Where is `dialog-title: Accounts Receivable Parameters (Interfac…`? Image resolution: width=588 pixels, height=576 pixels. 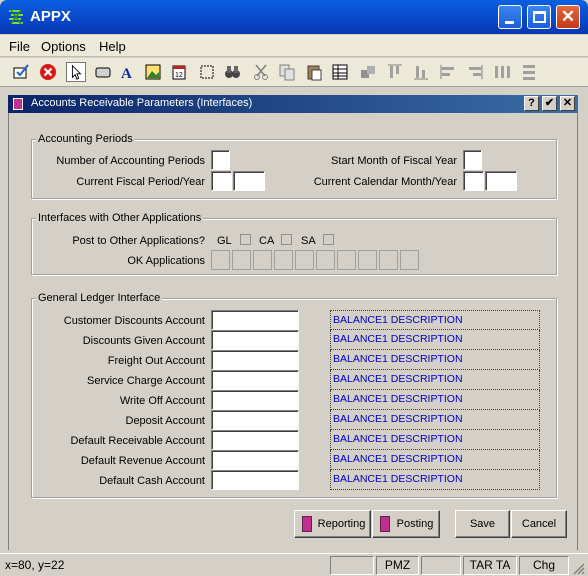 dialog-title: Accounts Receivable Parameters (Interfac… is located at coordinates (142, 103).